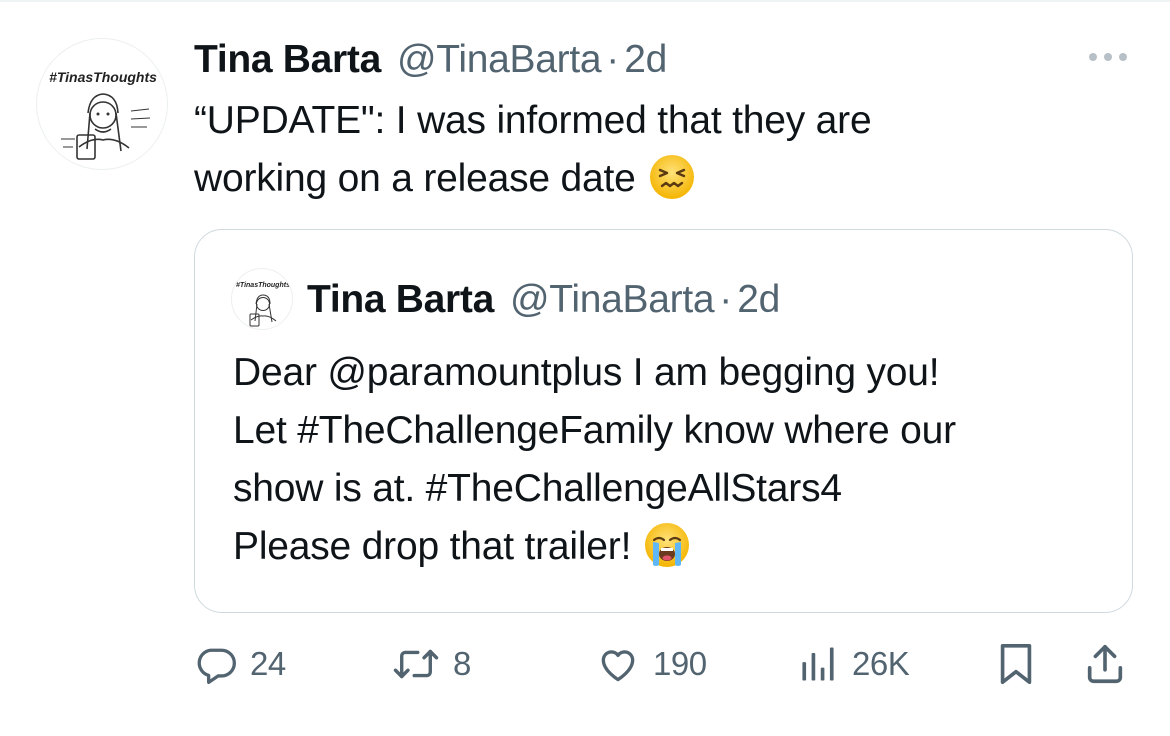 This screenshot has width=1170, height=736. I want to click on author-name: Tina Barta, so click(287, 60).